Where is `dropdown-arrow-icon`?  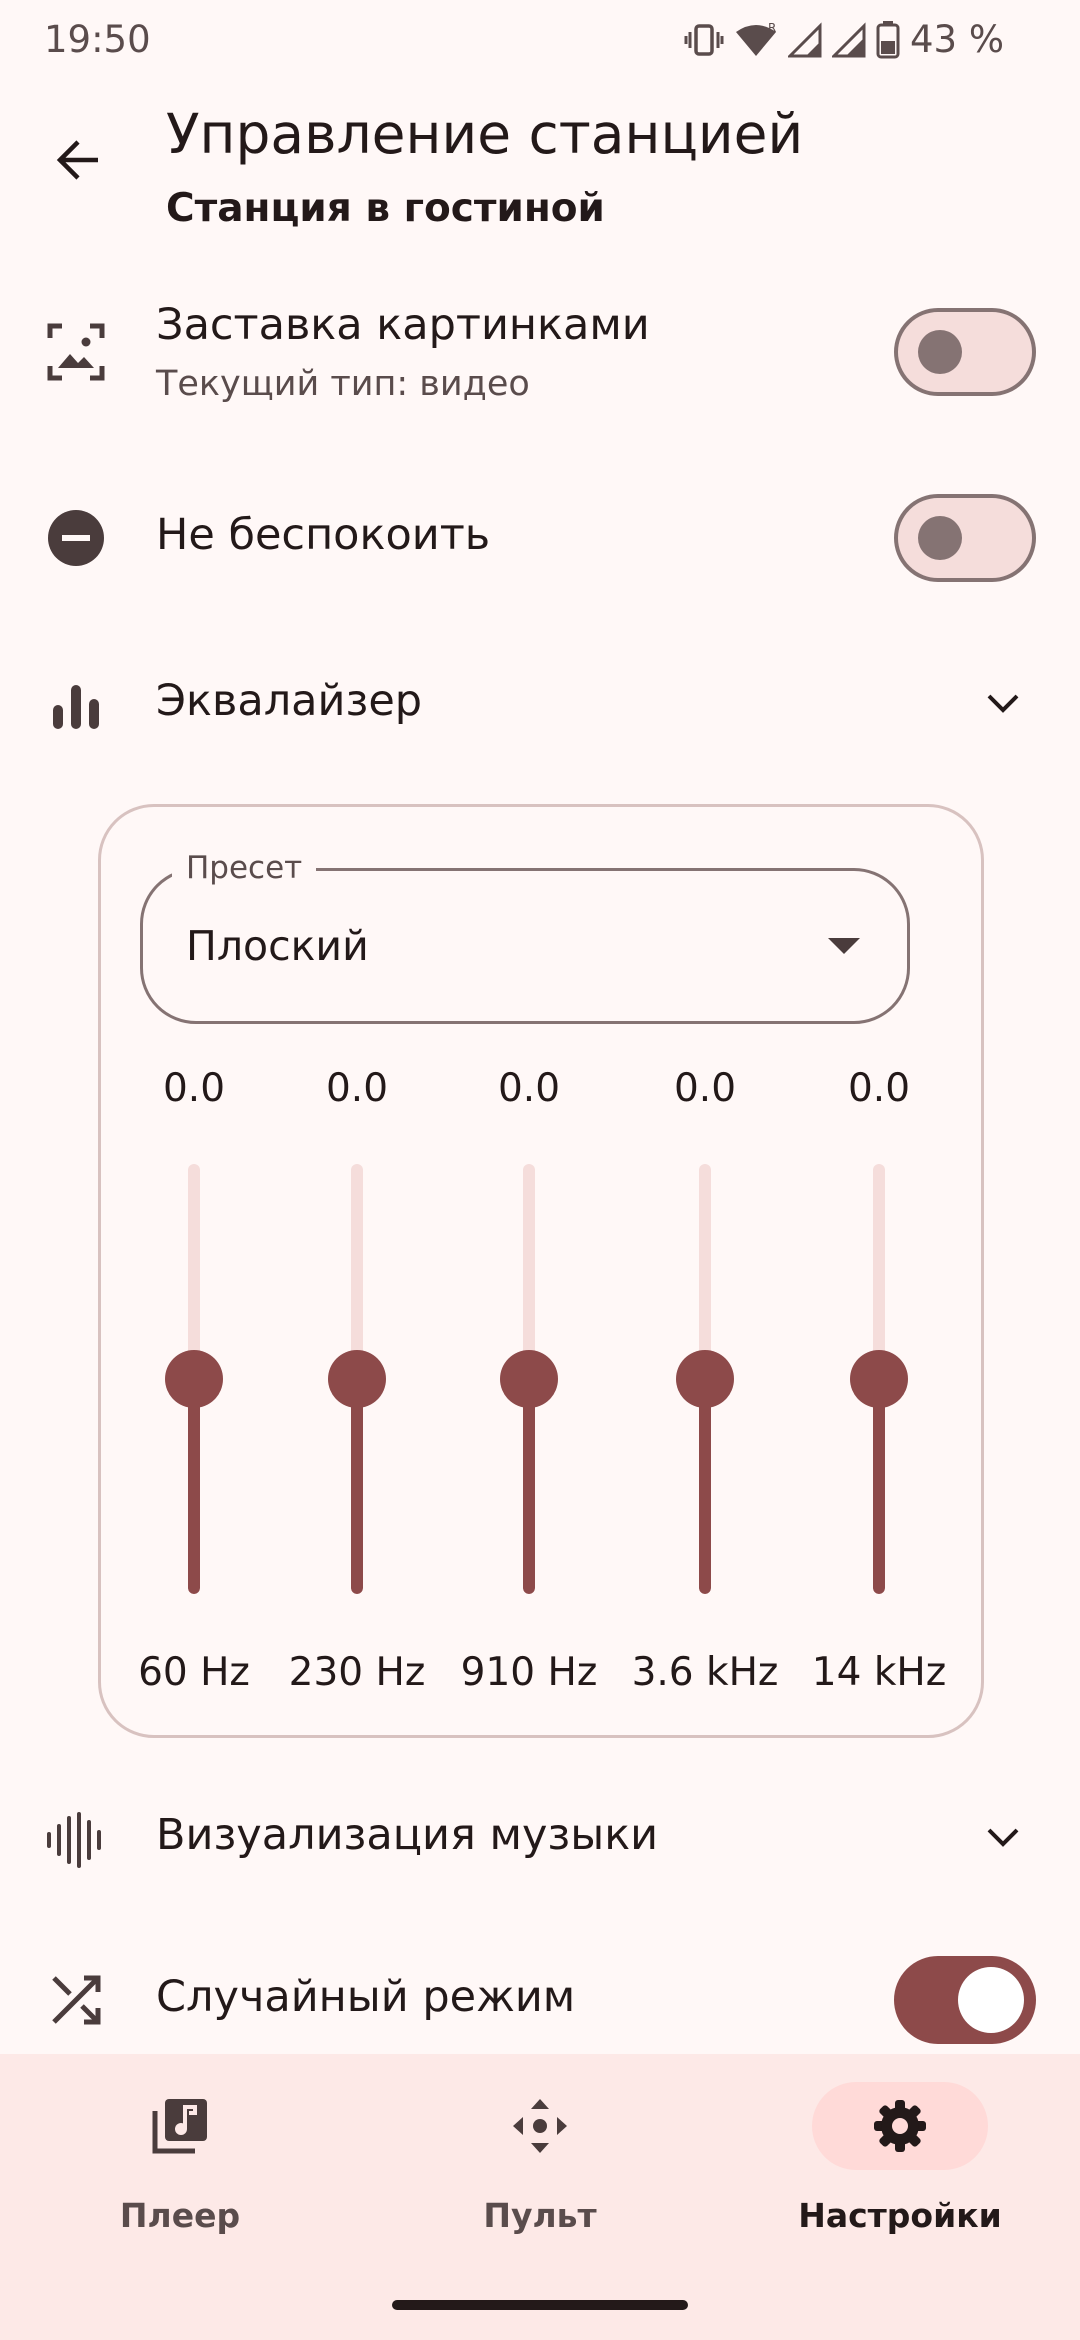 dropdown-arrow-icon is located at coordinates (844, 946).